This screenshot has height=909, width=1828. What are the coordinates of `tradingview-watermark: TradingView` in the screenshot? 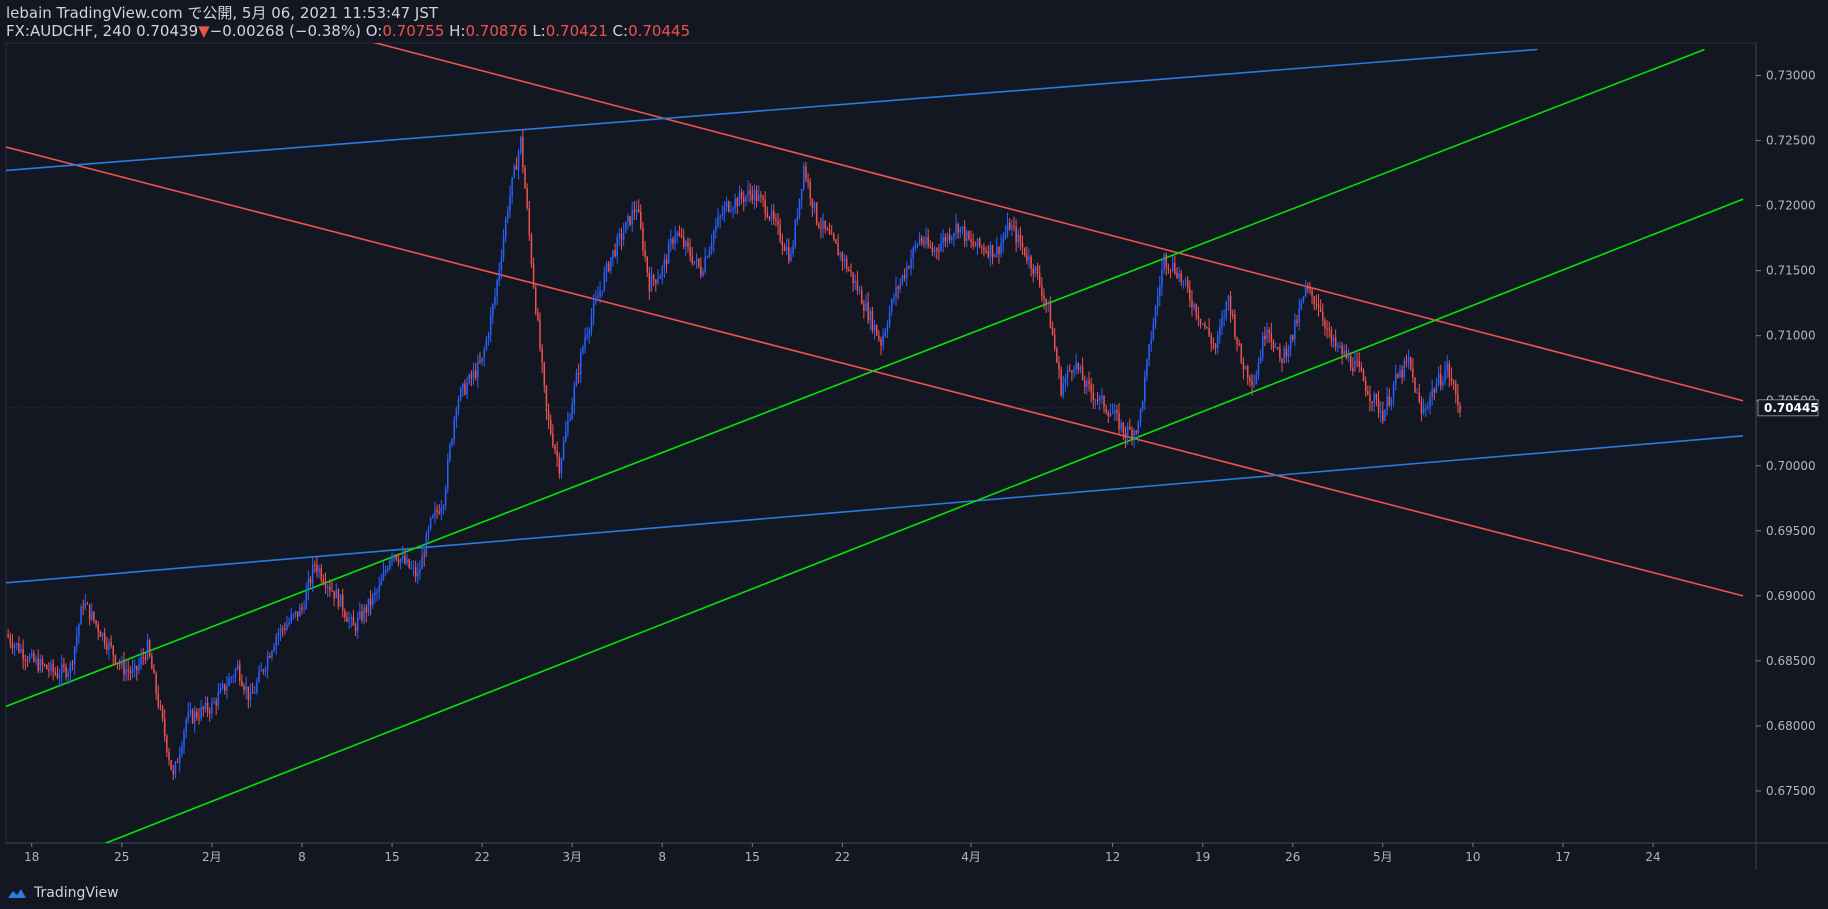 It's located at (62, 893).